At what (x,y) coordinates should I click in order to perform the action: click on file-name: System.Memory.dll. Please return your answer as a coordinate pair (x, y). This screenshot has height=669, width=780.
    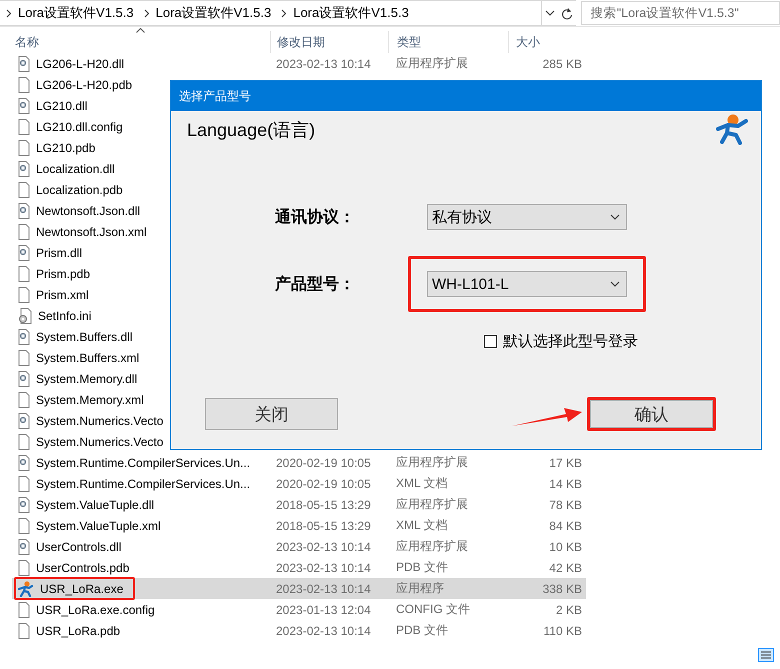
    Looking at the image, I should click on (87, 379).